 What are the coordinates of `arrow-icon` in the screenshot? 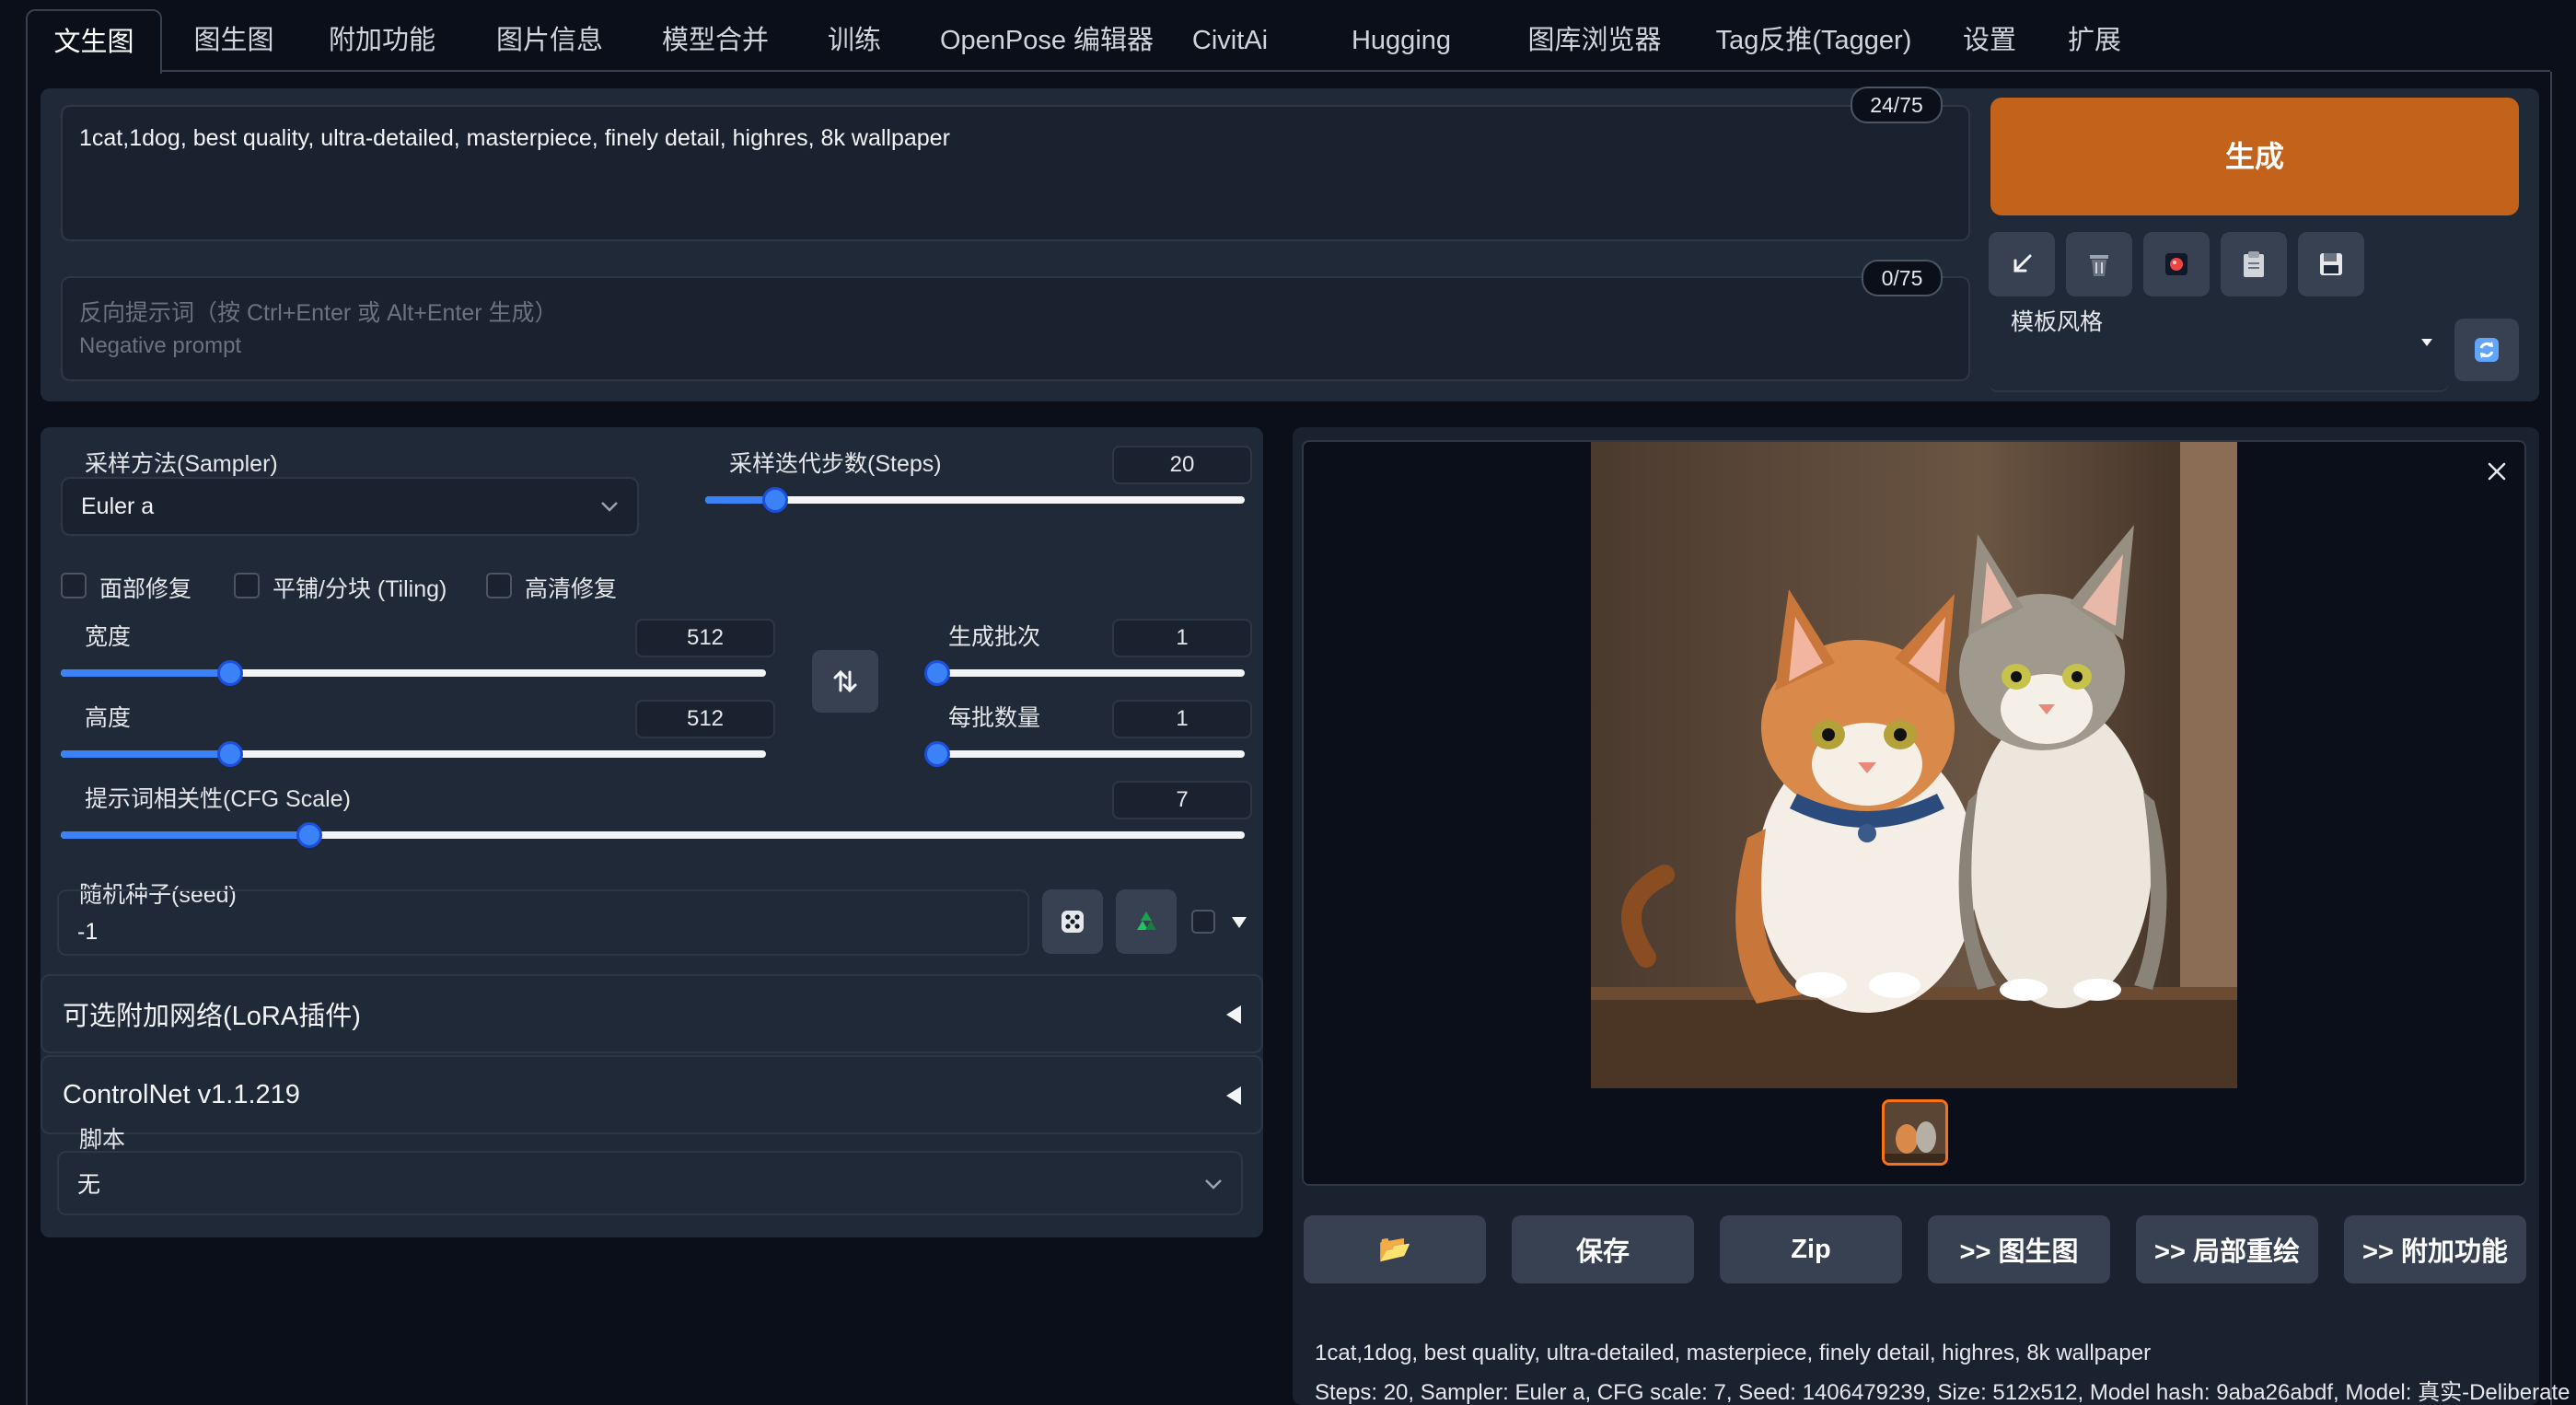 It's located at (2022, 263).